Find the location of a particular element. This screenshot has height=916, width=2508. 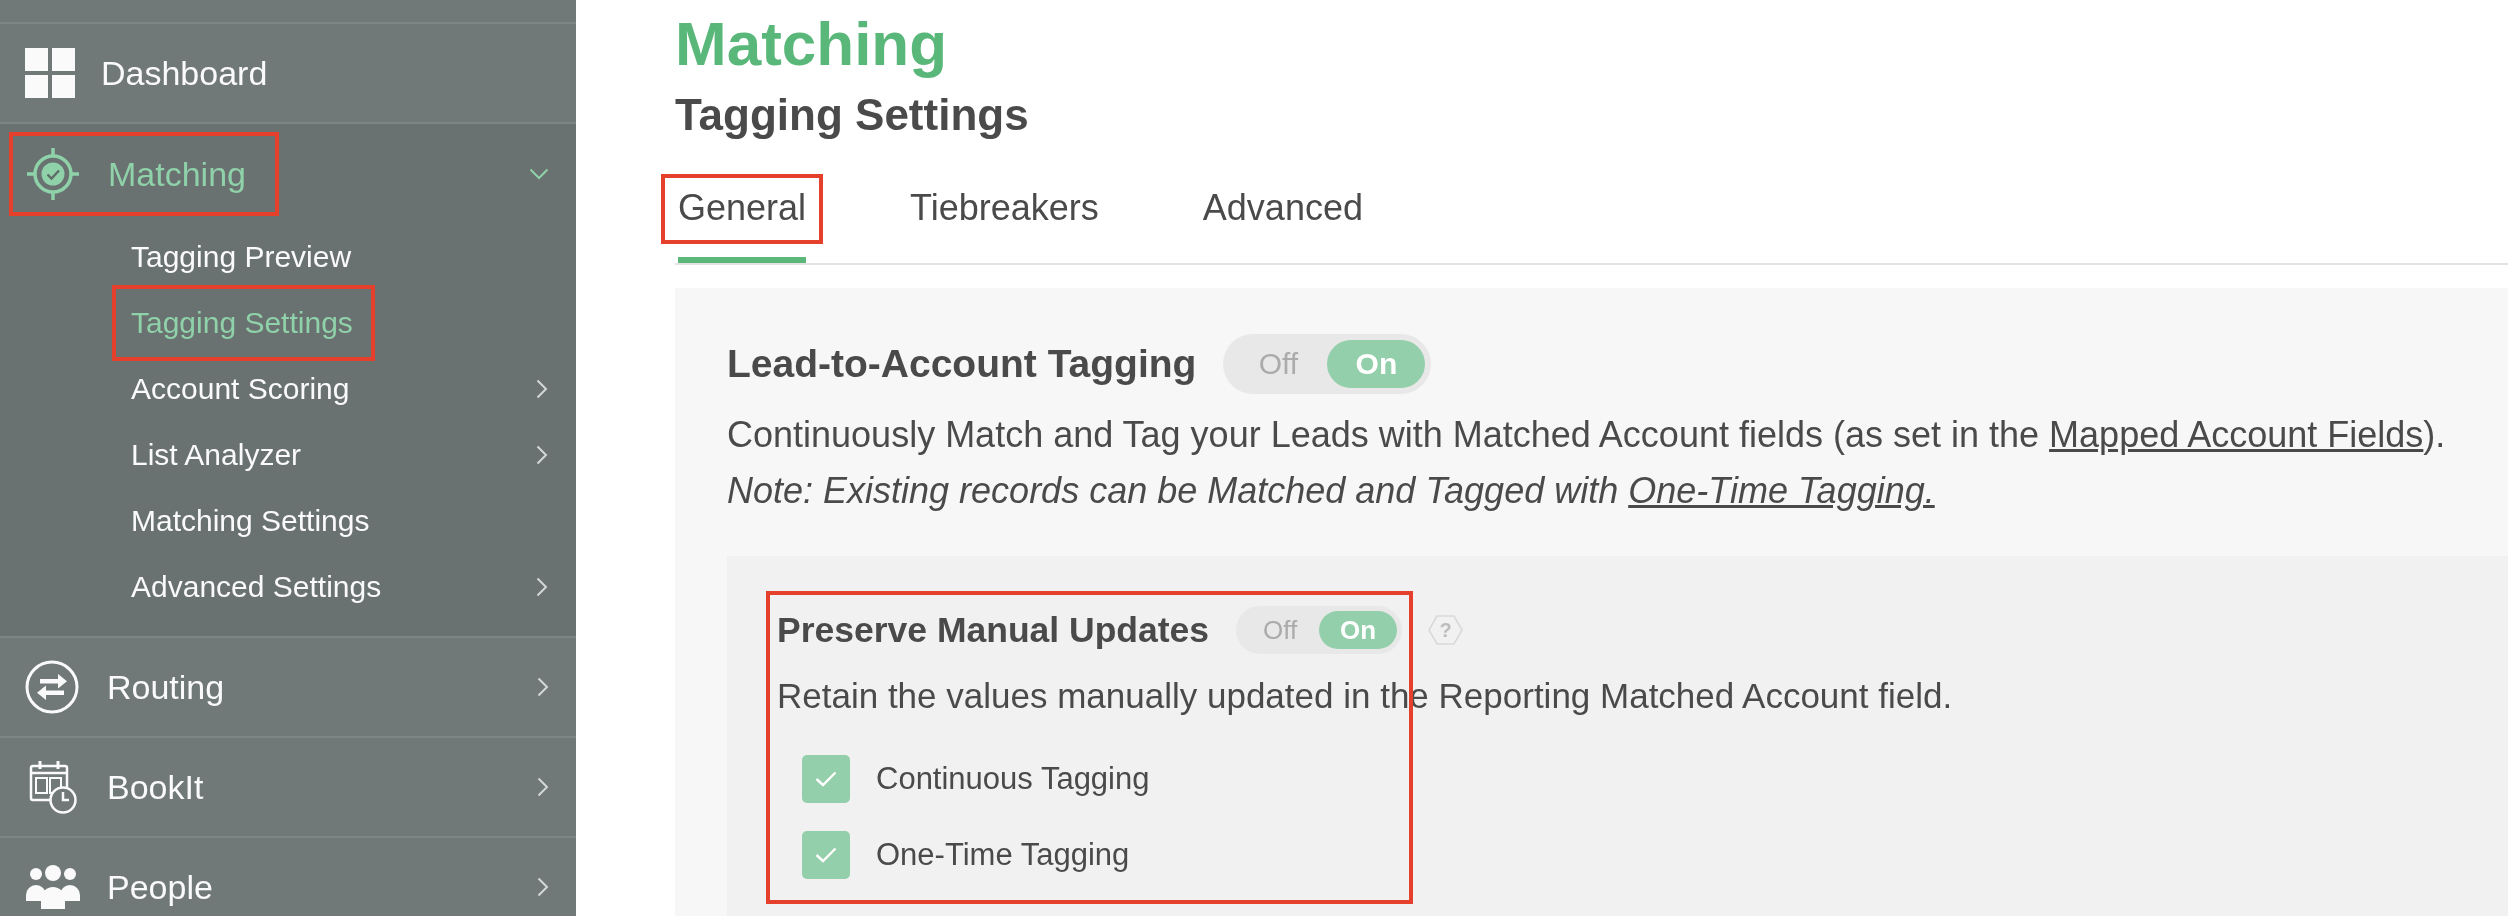

tab: General is located at coordinates (742, 224).